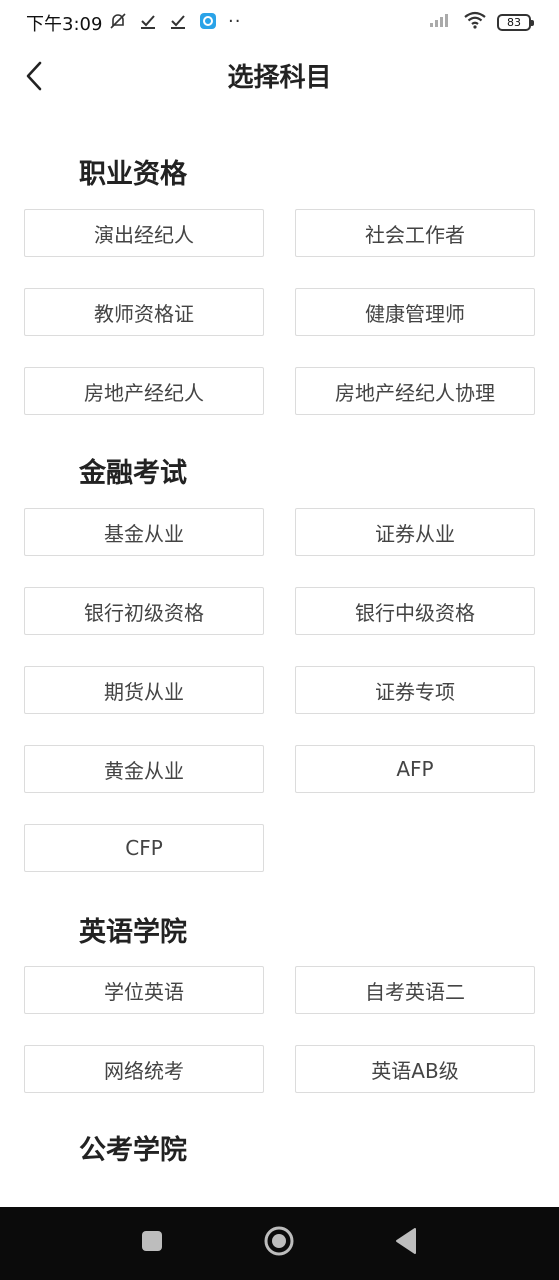  Describe the element at coordinates (144, 848) in the screenshot. I see `subject-chip: CFP` at that location.